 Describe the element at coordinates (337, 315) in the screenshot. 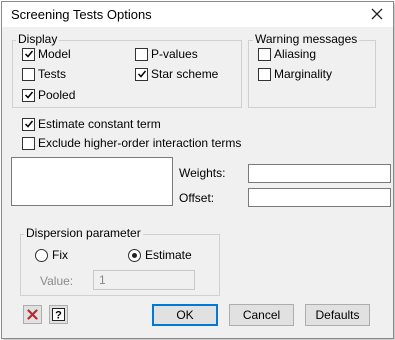

I see `defaults-button: Defaults` at that location.